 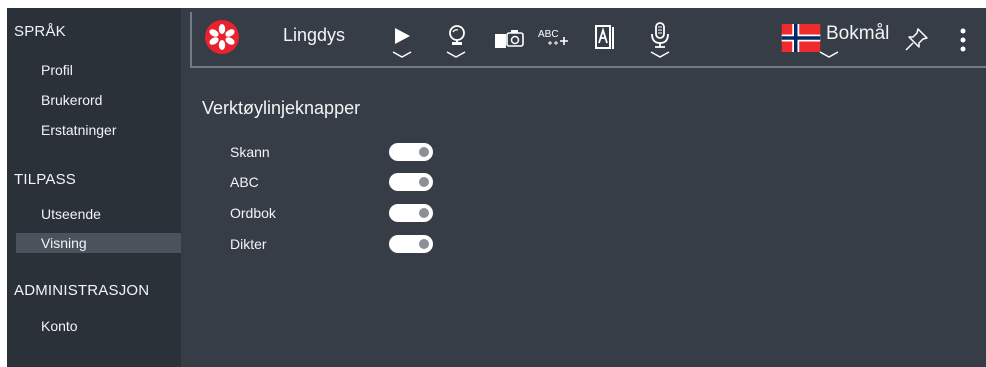 What do you see at coordinates (98, 326) in the screenshot?
I see `sidebar-item-konto: Konto` at bounding box center [98, 326].